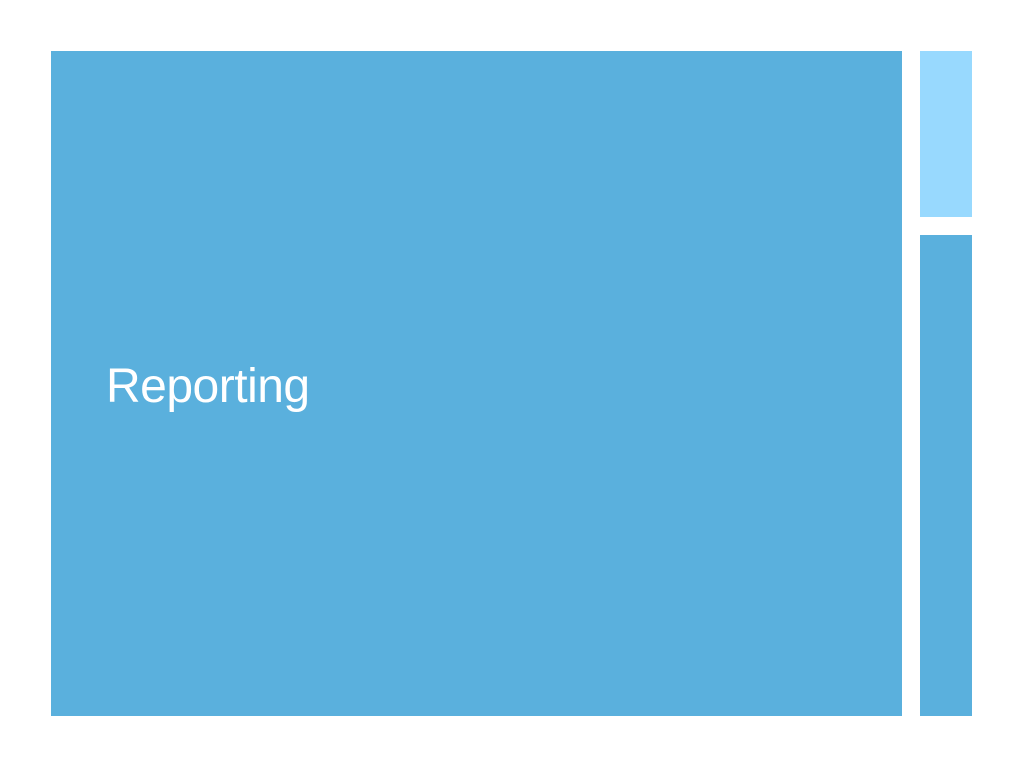  What do you see at coordinates (946, 134) in the screenshot?
I see `side-accent-top` at bounding box center [946, 134].